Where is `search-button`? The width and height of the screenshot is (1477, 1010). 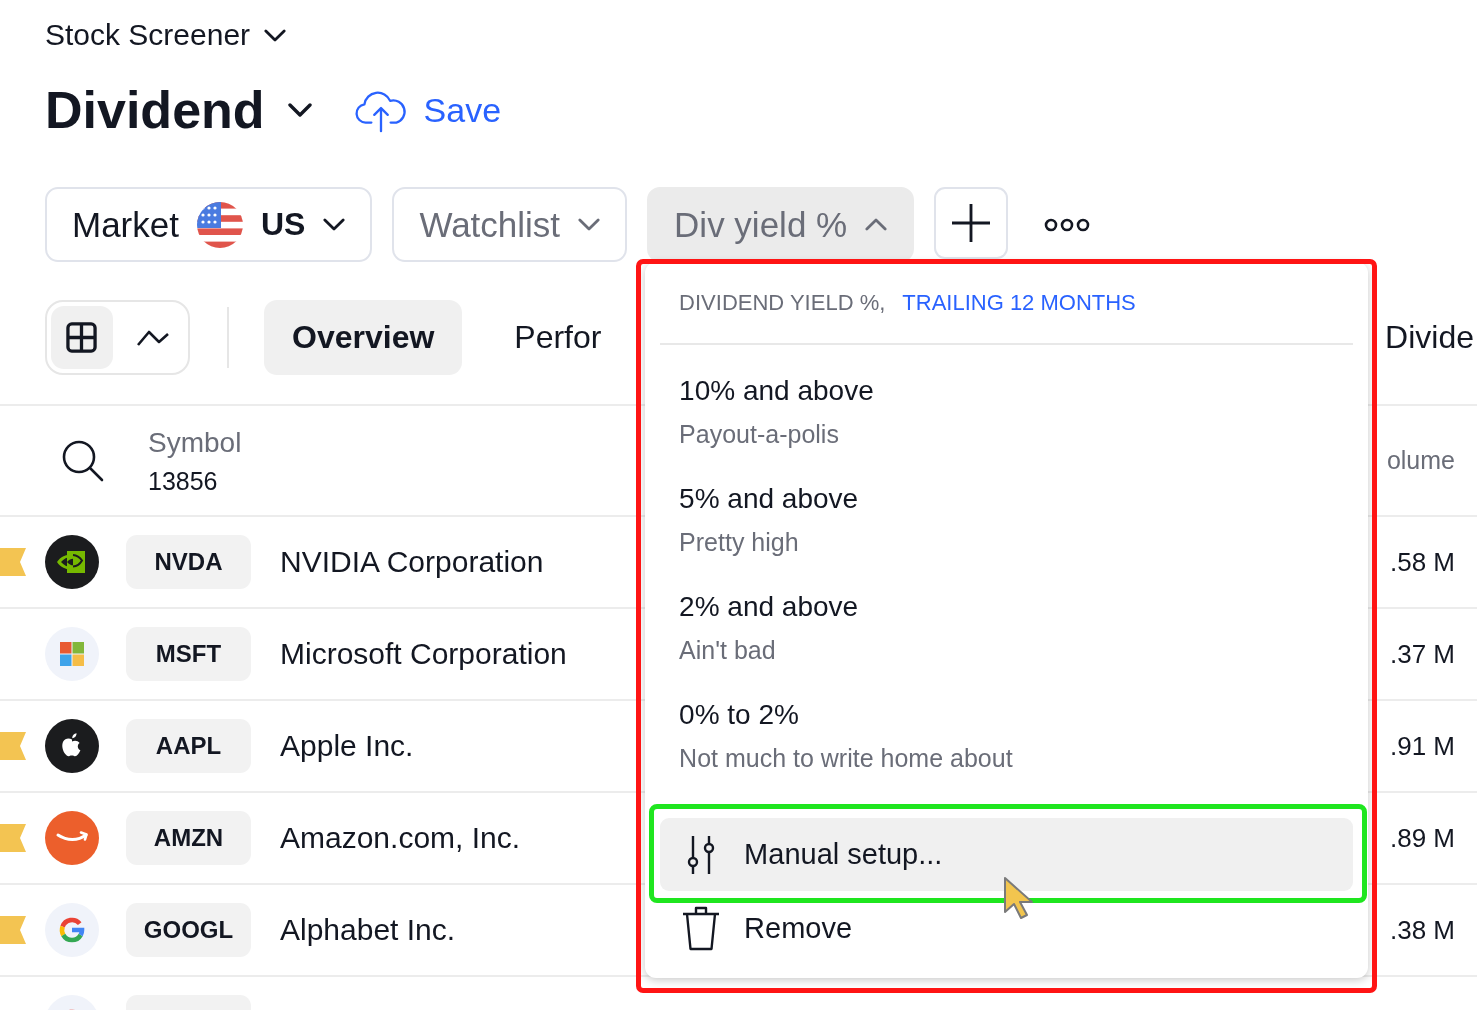 search-button is located at coordinates (83, 460).